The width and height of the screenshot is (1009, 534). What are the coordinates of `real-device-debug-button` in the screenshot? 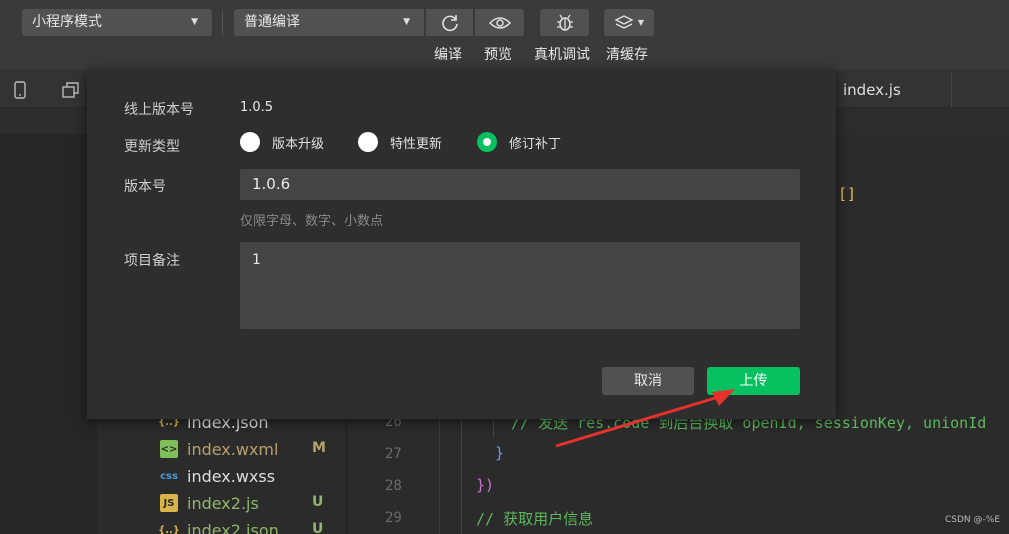 It's located at (564, 22).